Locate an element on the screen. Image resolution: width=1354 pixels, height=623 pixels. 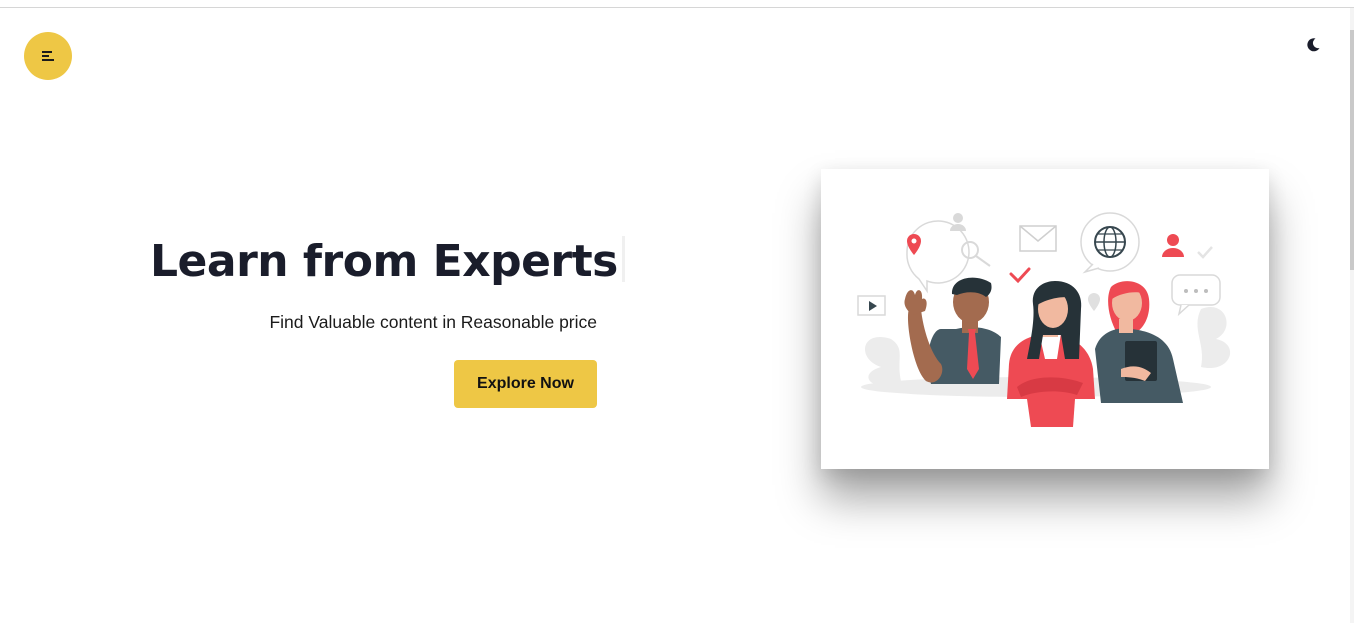
typing-caret is located at coordinates (623, 259).